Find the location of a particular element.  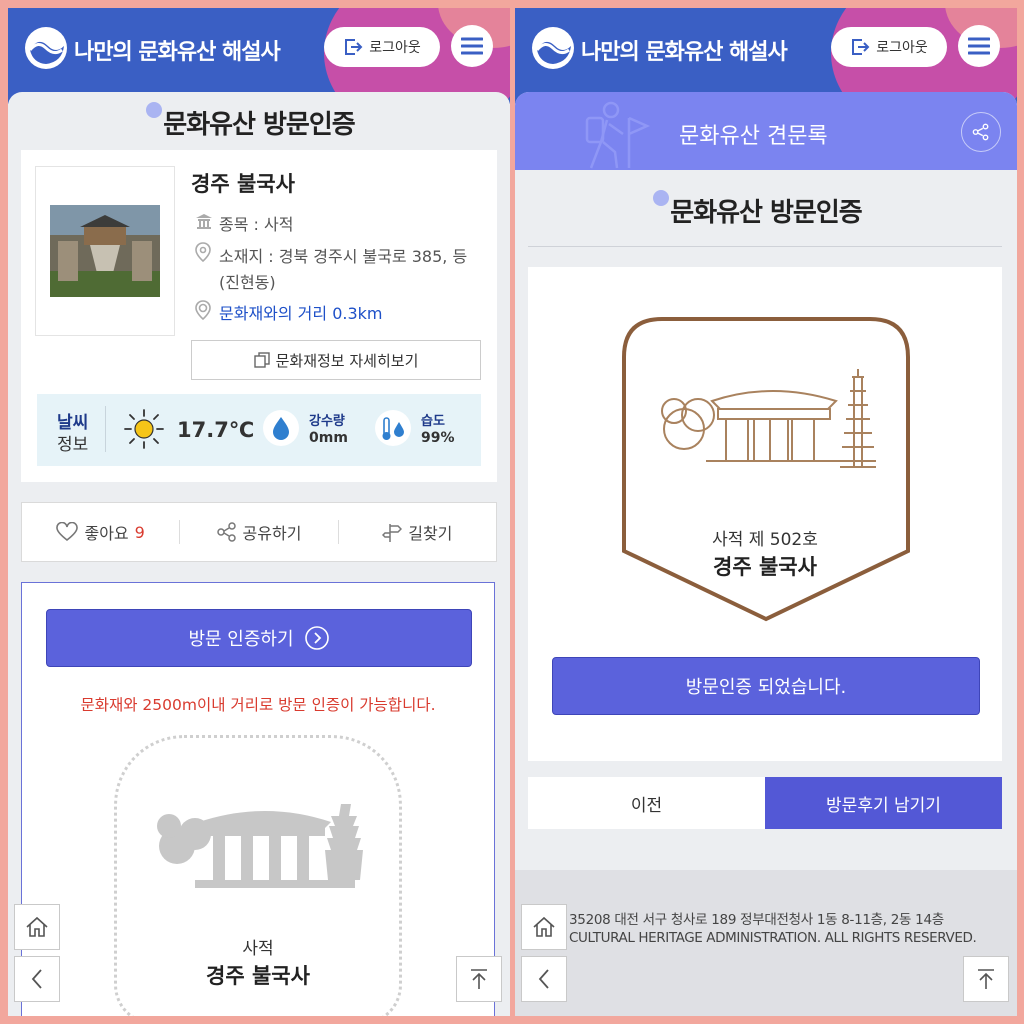

heart-icon is located at coordinates (67, 532).